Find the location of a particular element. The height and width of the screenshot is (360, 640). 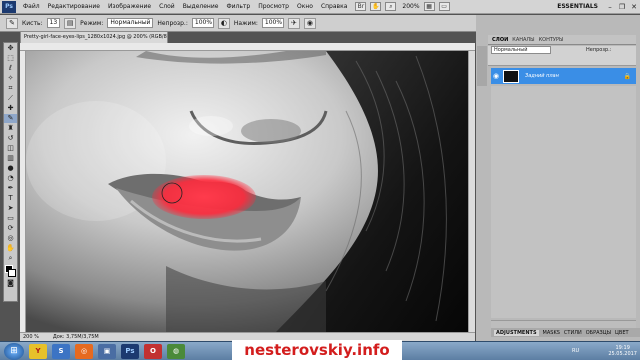

language-indicator: RU is located at coordinates (575, 351).